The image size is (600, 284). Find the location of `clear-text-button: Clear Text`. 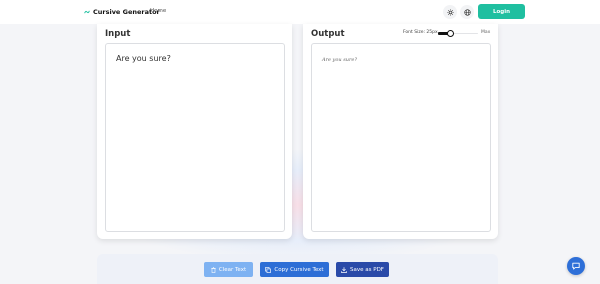

clear-text-button: Clear Text is located at coordinates (228, 269).